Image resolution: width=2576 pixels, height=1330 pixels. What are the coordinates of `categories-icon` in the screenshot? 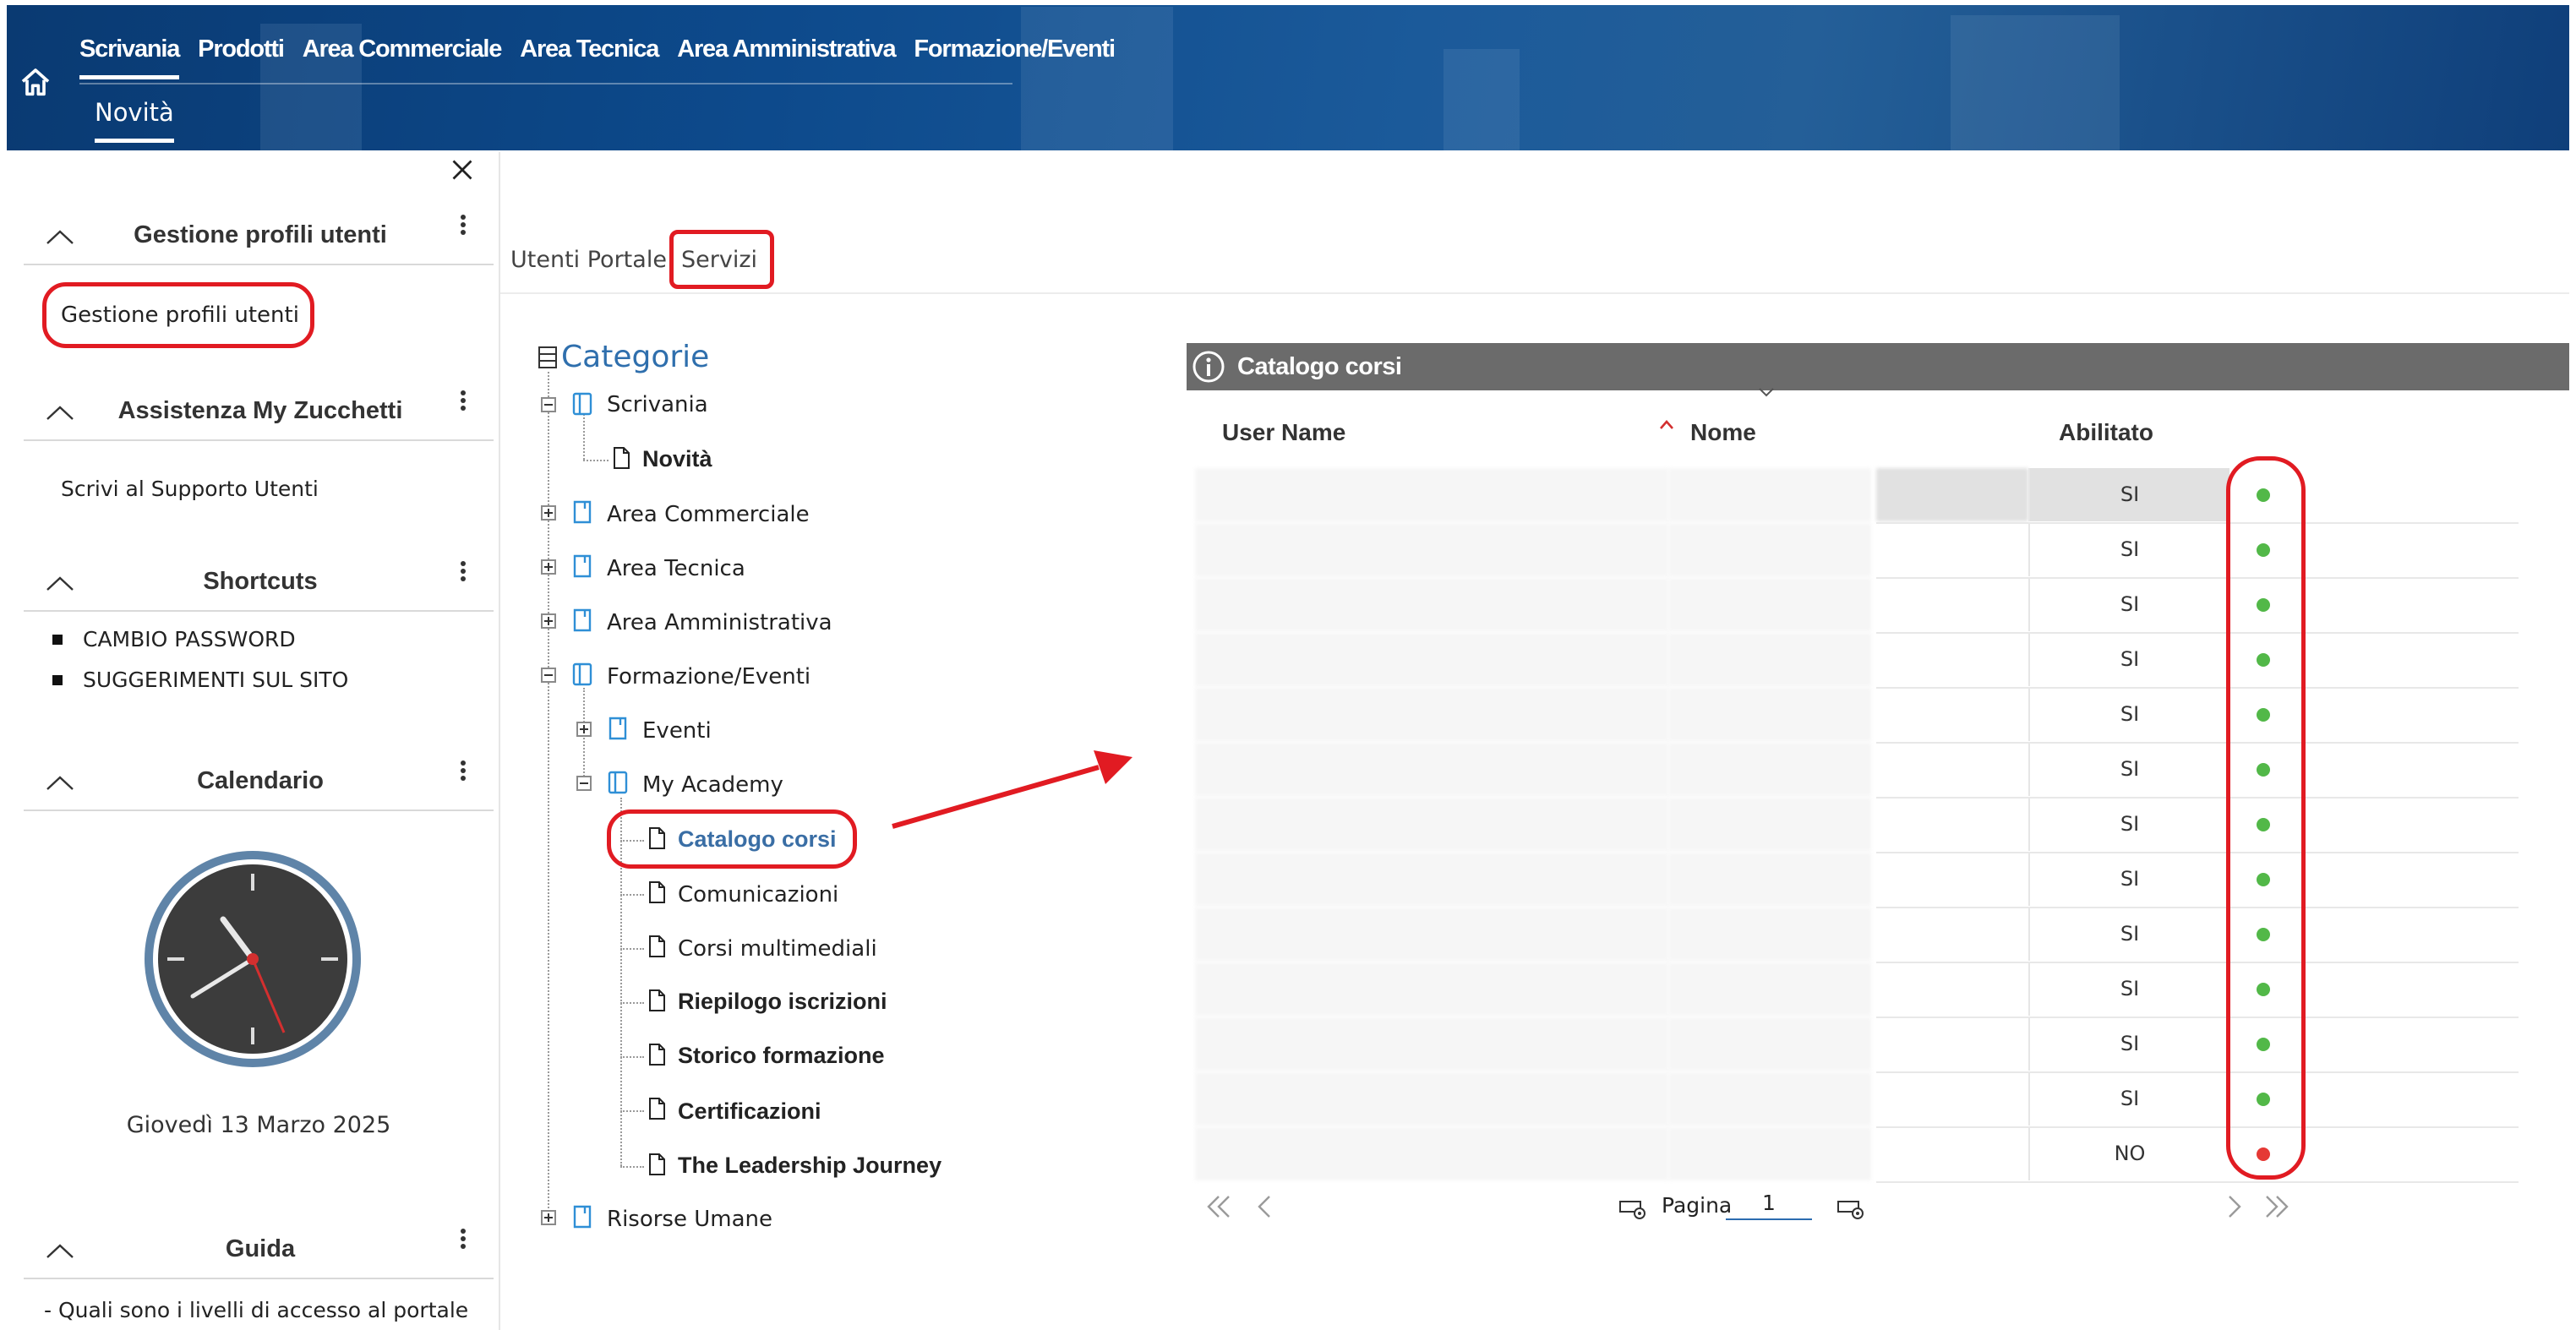 It's located at (548, 357).